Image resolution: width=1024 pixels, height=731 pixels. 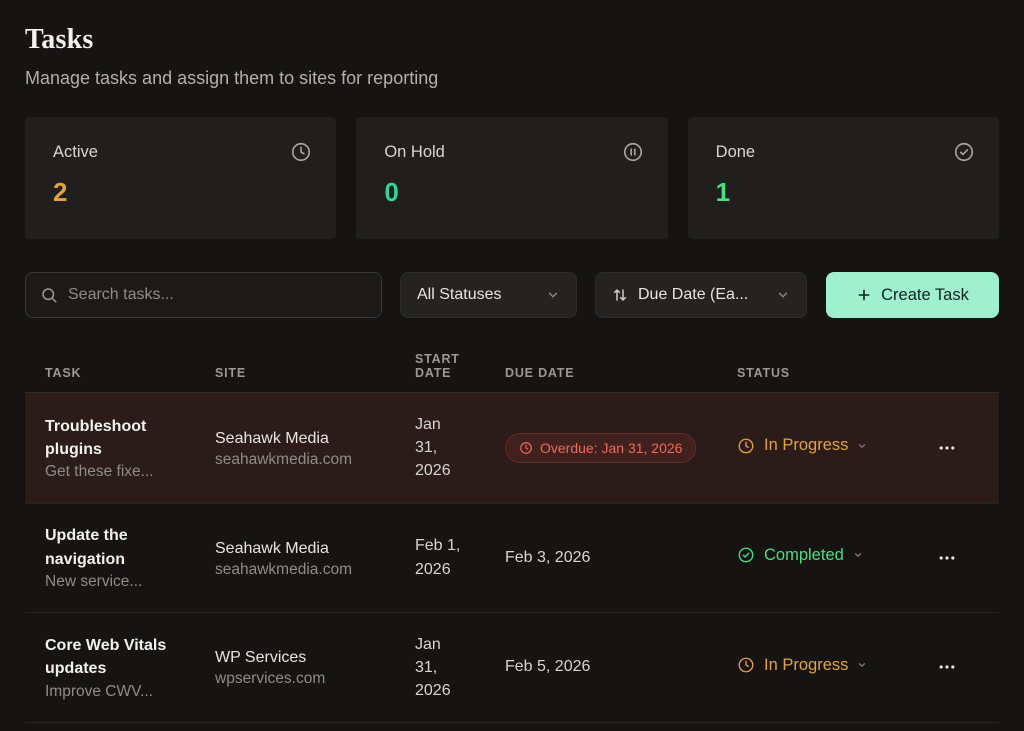 I want to click on column-header-site: SITE, so click(x=230, y=373).